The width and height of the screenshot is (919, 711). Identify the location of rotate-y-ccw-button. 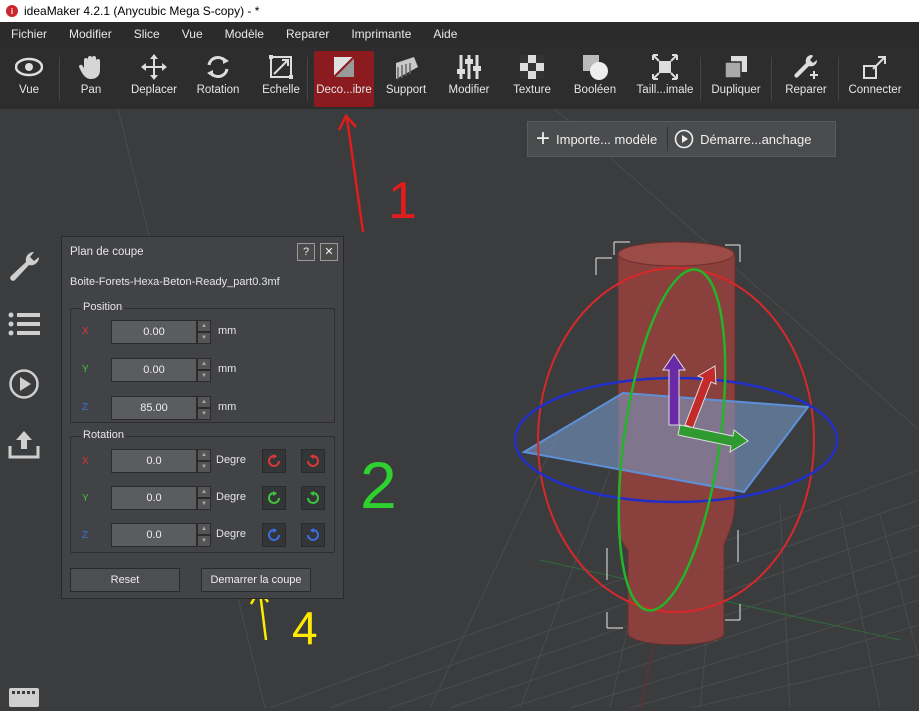
(274, 498).